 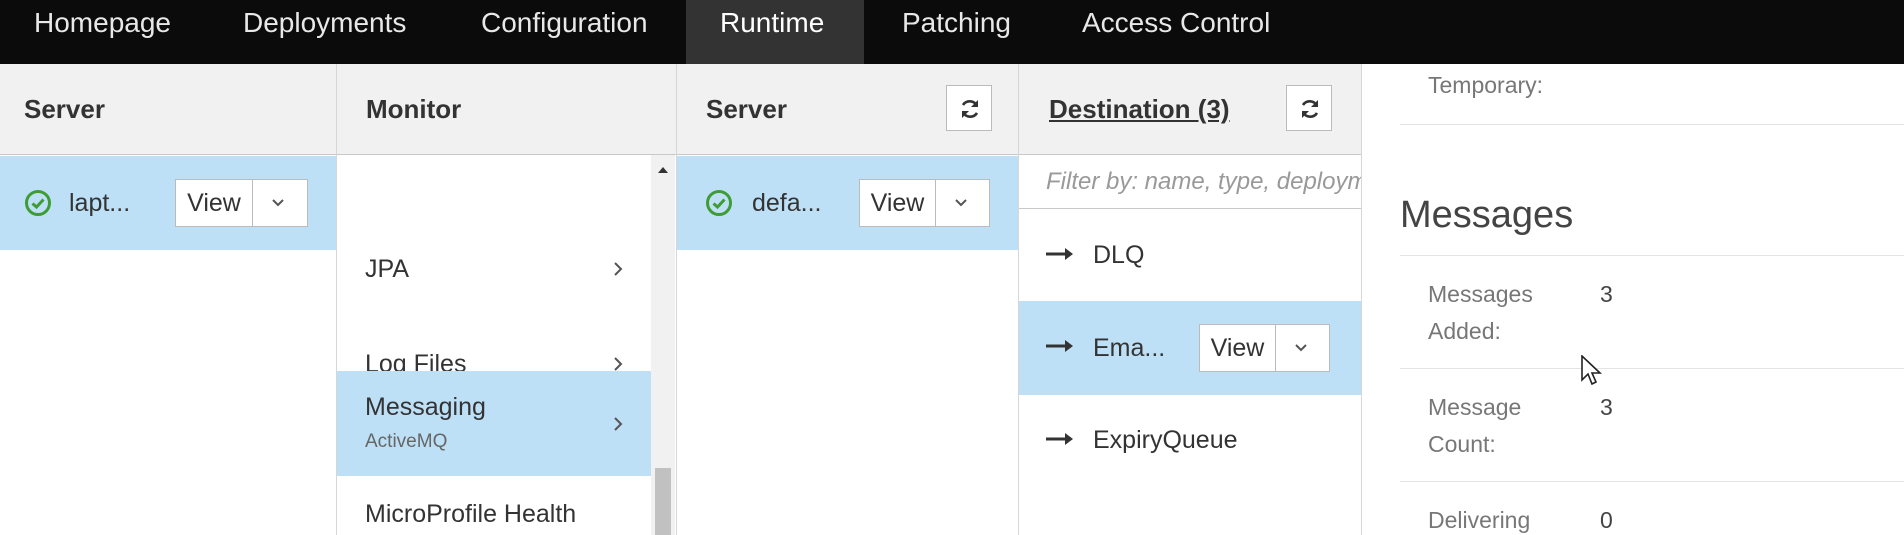 What do you see at coordinates (1606, 407) in the screenshot?
I see `message-count-value: 3` at bounding box center [1606, 407].